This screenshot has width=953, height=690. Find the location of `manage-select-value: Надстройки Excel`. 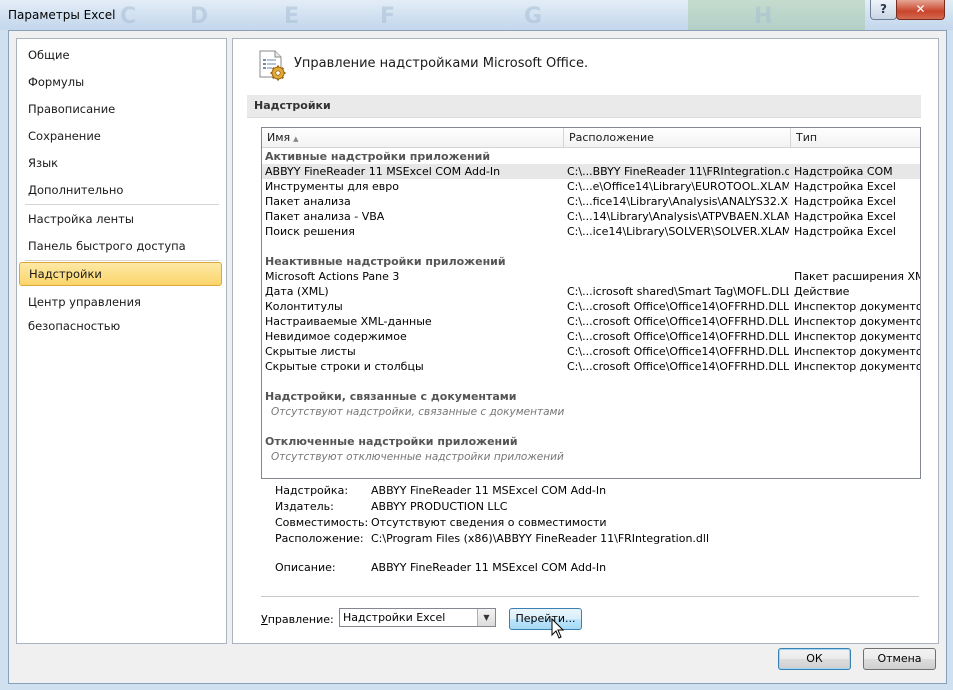

manage-select-value: Надстройки Excel is located at coordinates (394, 617).